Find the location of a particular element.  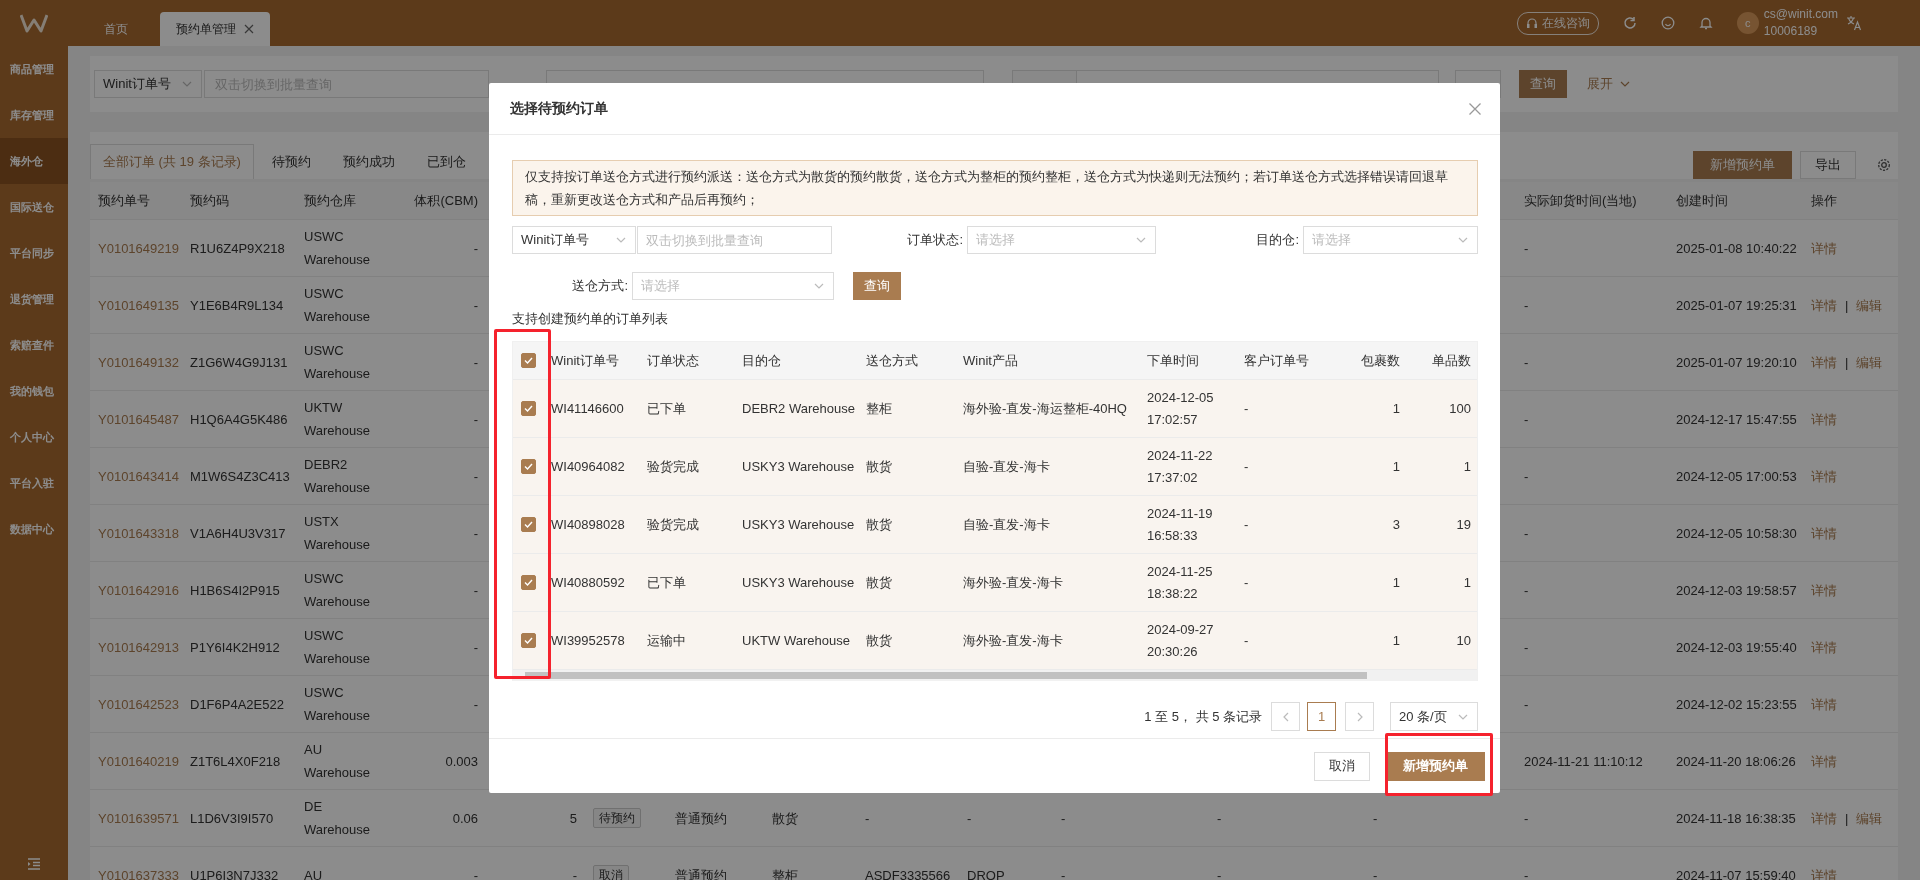

page-size-select: 20 条/页 is located at coordinates (1434, 716).